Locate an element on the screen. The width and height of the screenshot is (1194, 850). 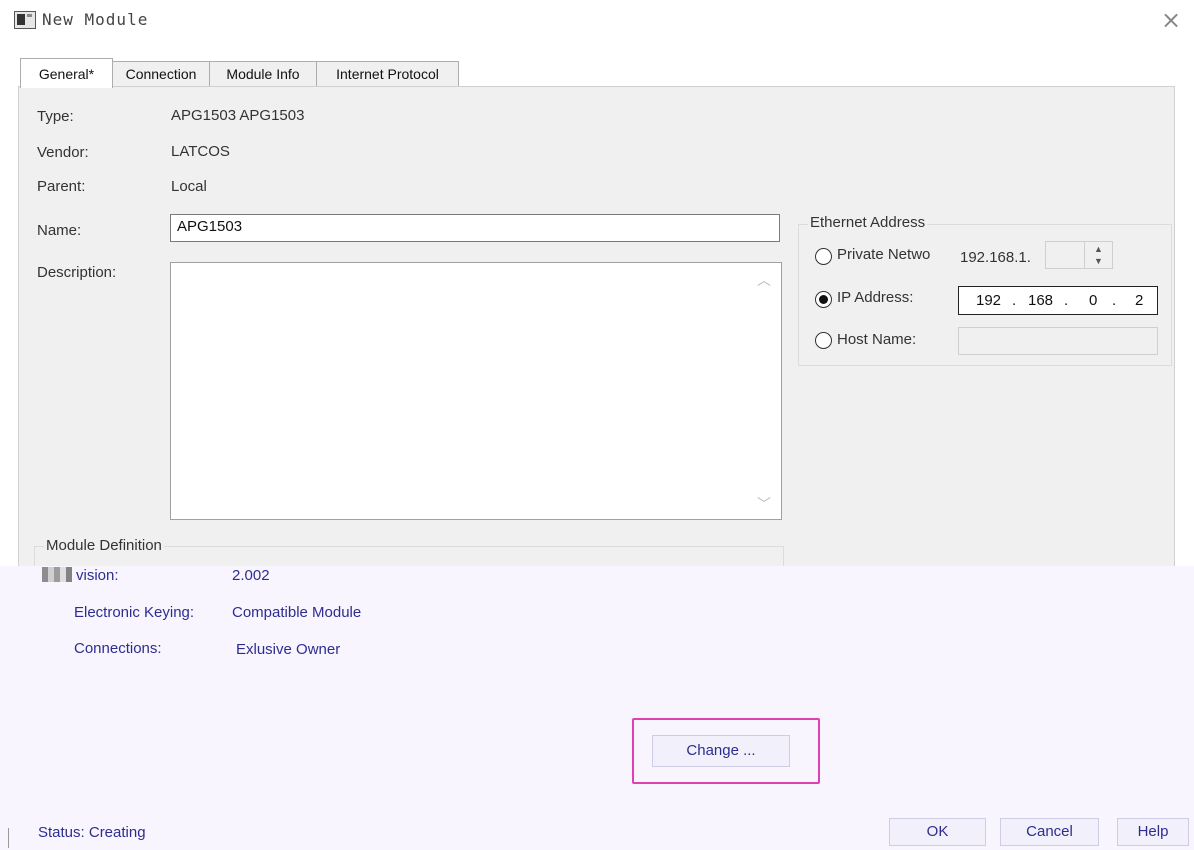
title-bar is located at coordinates (597, 20).